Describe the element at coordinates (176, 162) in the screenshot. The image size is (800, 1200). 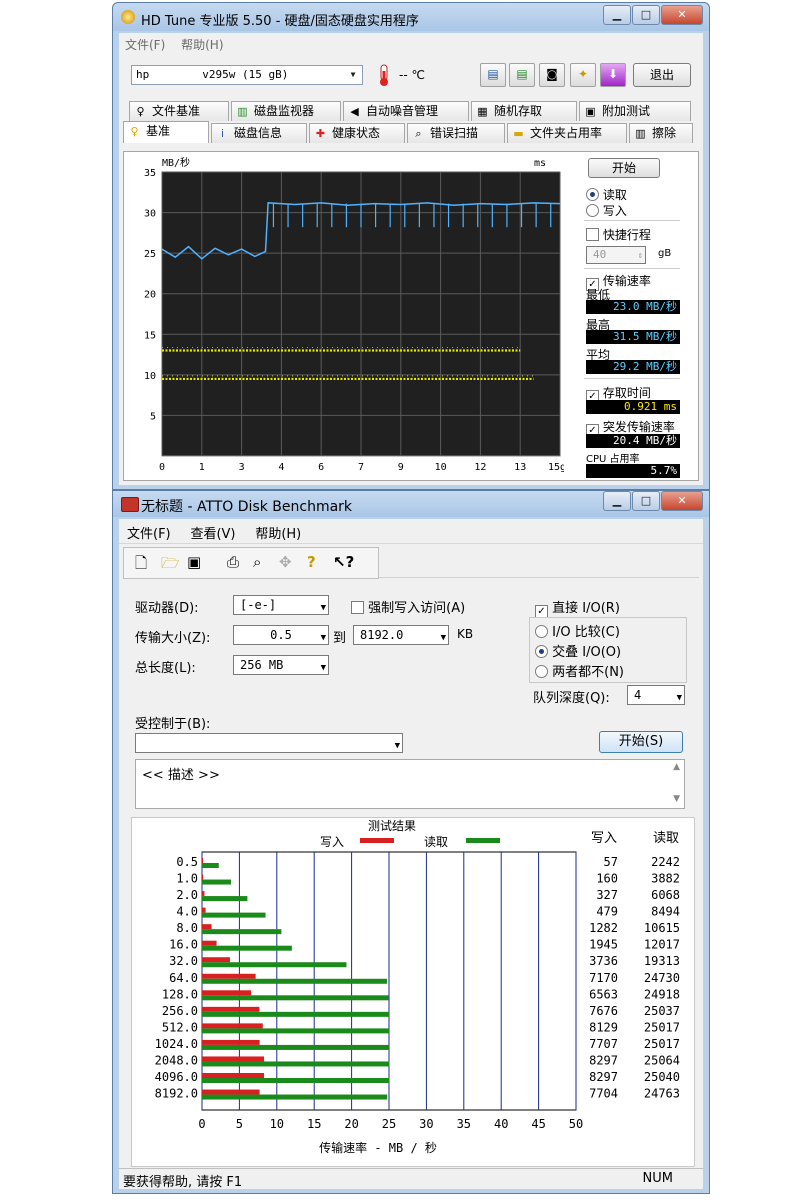
I see `chart-ylabel-left: MB/秒` at that location.